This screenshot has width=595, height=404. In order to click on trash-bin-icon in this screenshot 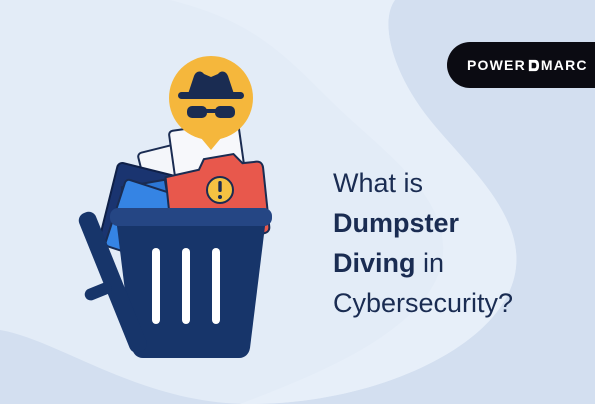, I will do `click(175, 283)`.